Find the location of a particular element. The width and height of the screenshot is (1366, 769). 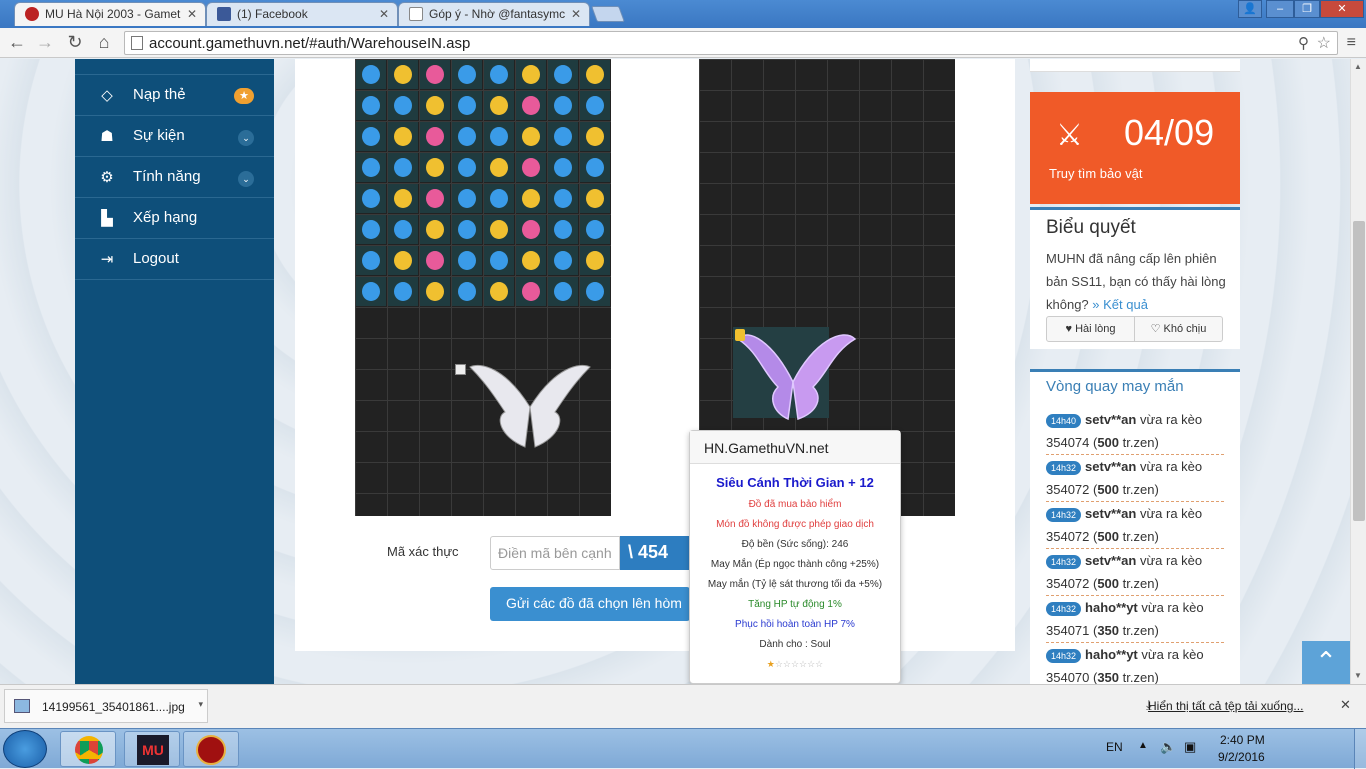

show-desktop-button is located at coordinates (1360, 749).